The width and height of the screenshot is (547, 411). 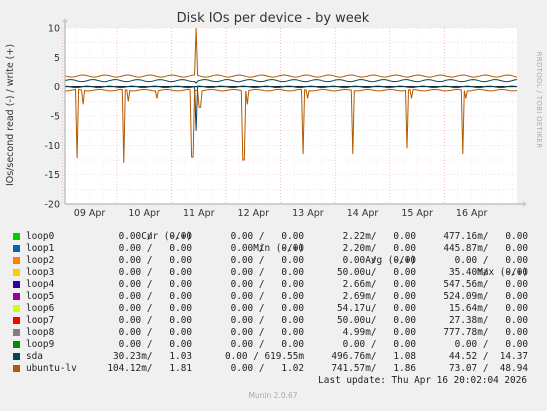 What do you see at coordinates (34, 356) in the screenshot?
I see `legend-series-name: sda` at bounding box center [34, 356].